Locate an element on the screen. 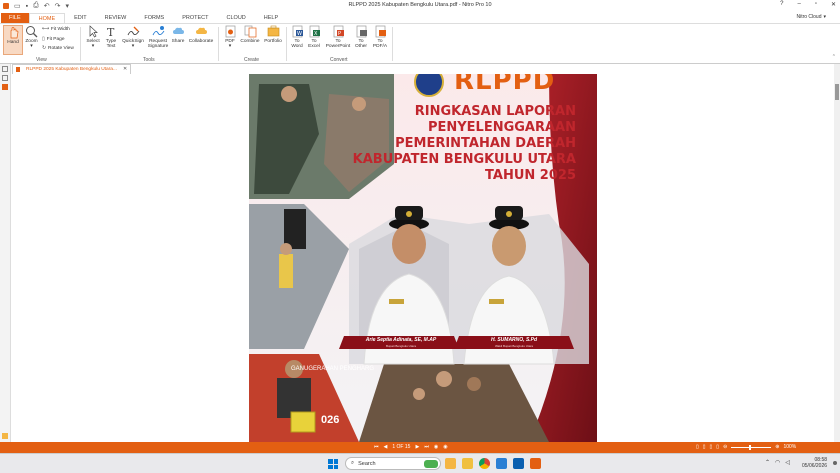  official-right-name: H. SUMARNO, S.Pd is located at coordinates (514, 340).